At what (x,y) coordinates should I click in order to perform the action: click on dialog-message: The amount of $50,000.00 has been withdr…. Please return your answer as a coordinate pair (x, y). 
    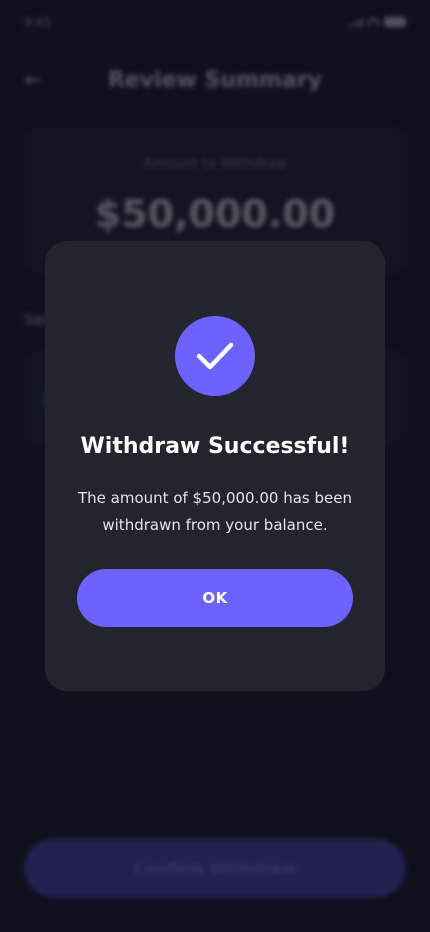
    Looking at the image, I should click on (215, 511).